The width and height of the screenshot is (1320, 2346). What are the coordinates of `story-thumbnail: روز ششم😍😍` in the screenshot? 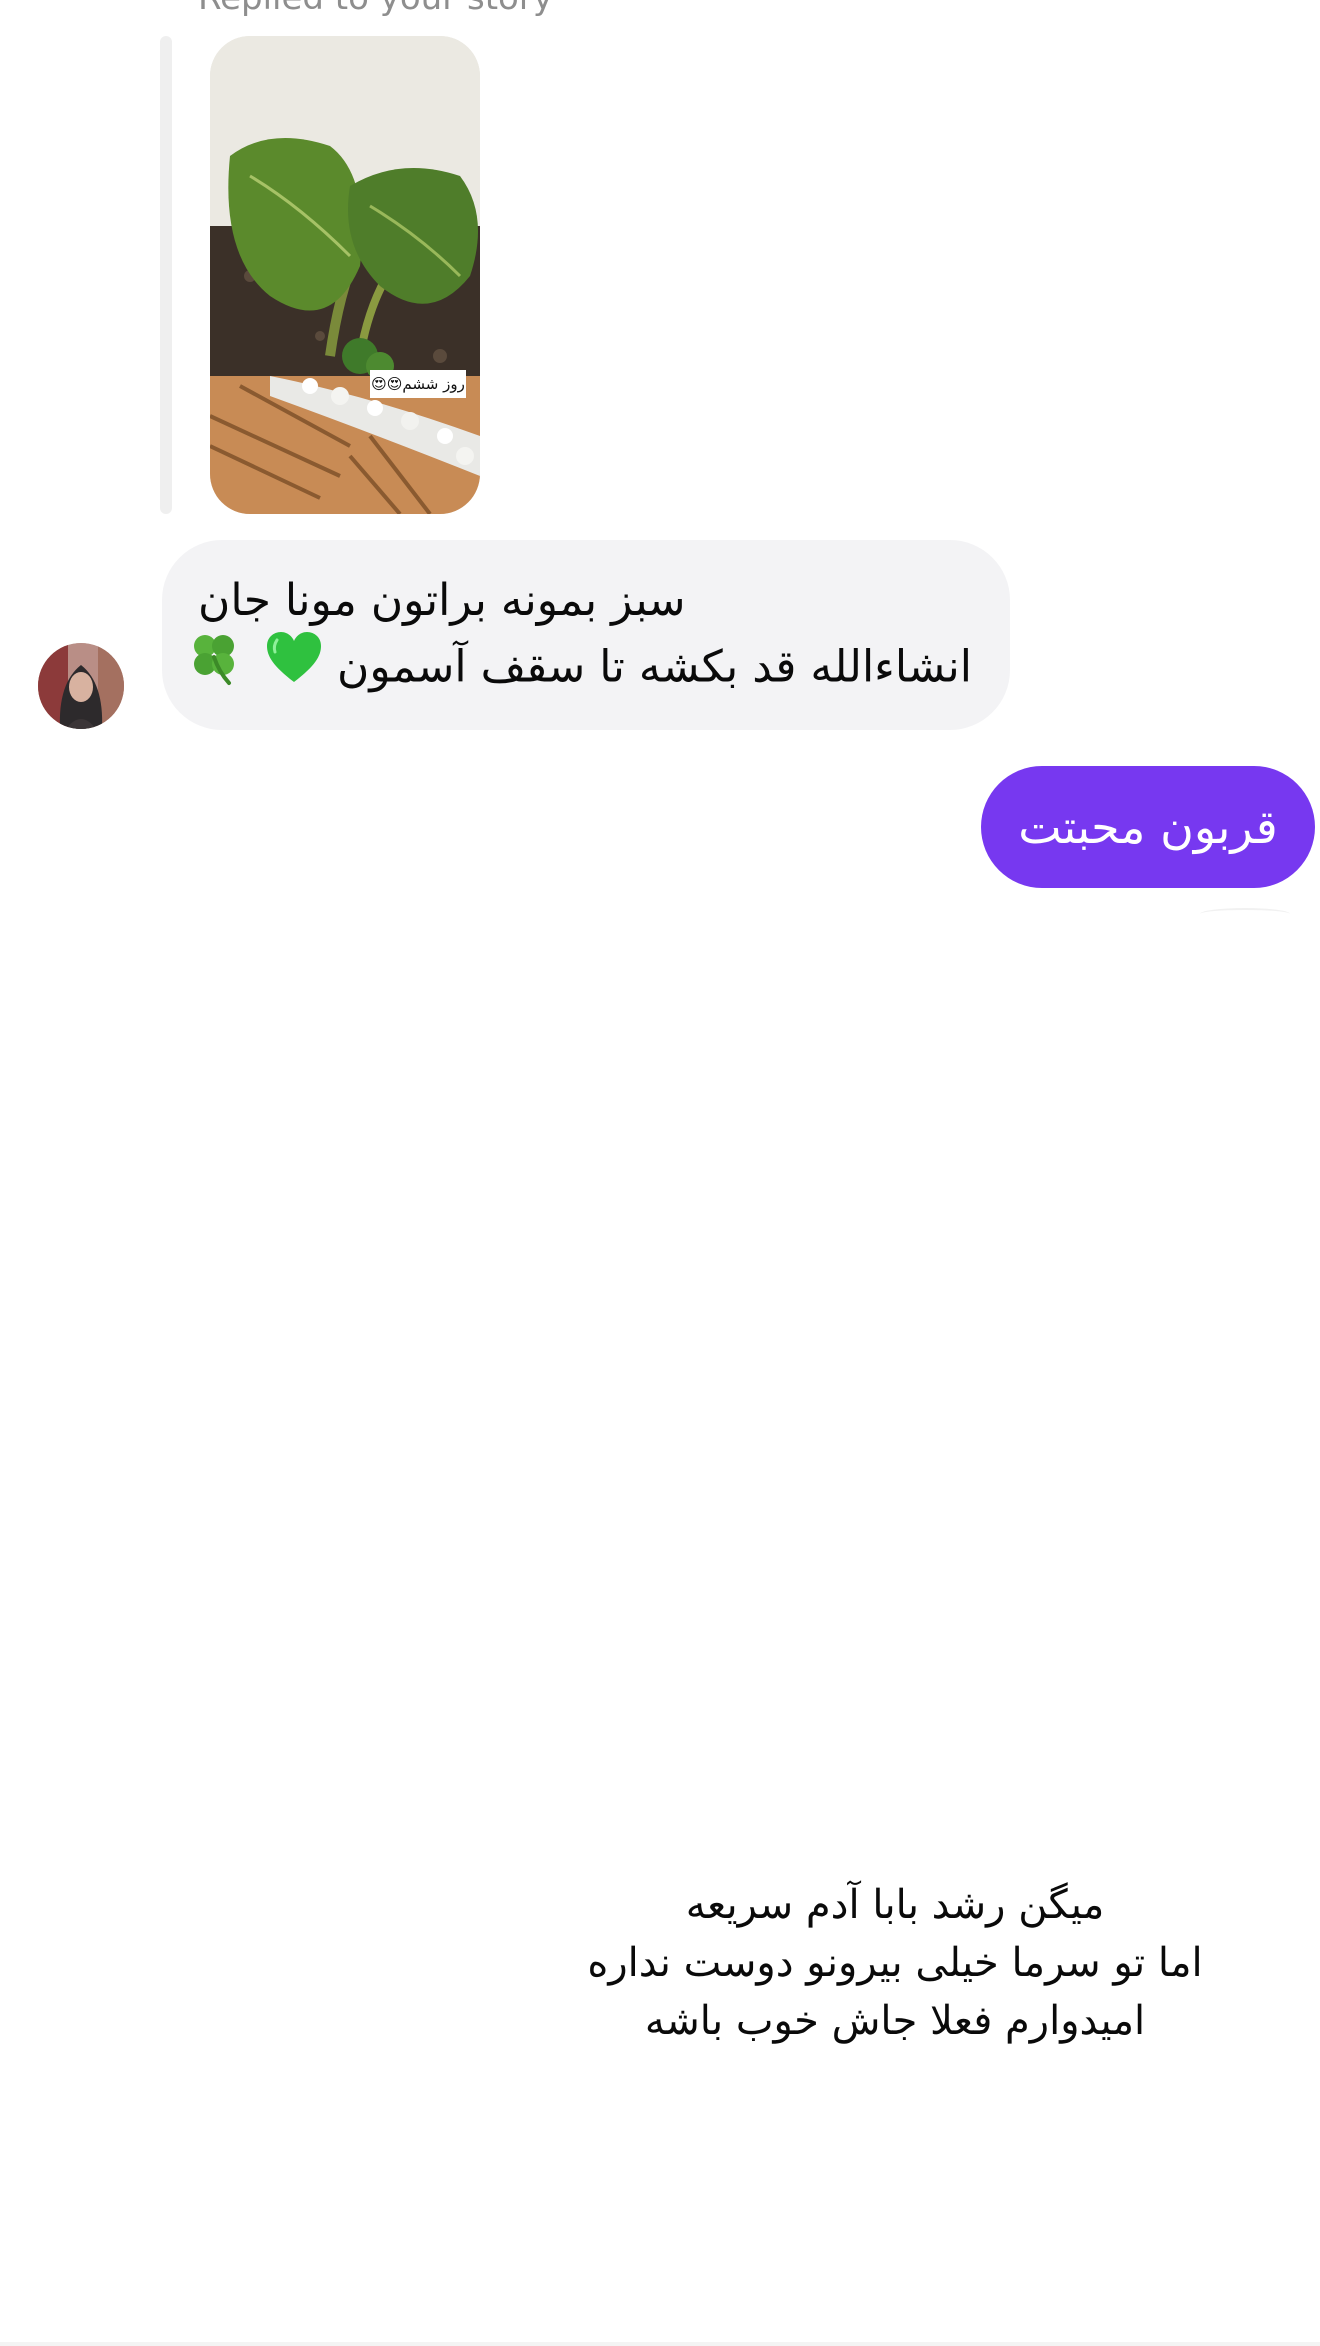 It's located at (345, 275).